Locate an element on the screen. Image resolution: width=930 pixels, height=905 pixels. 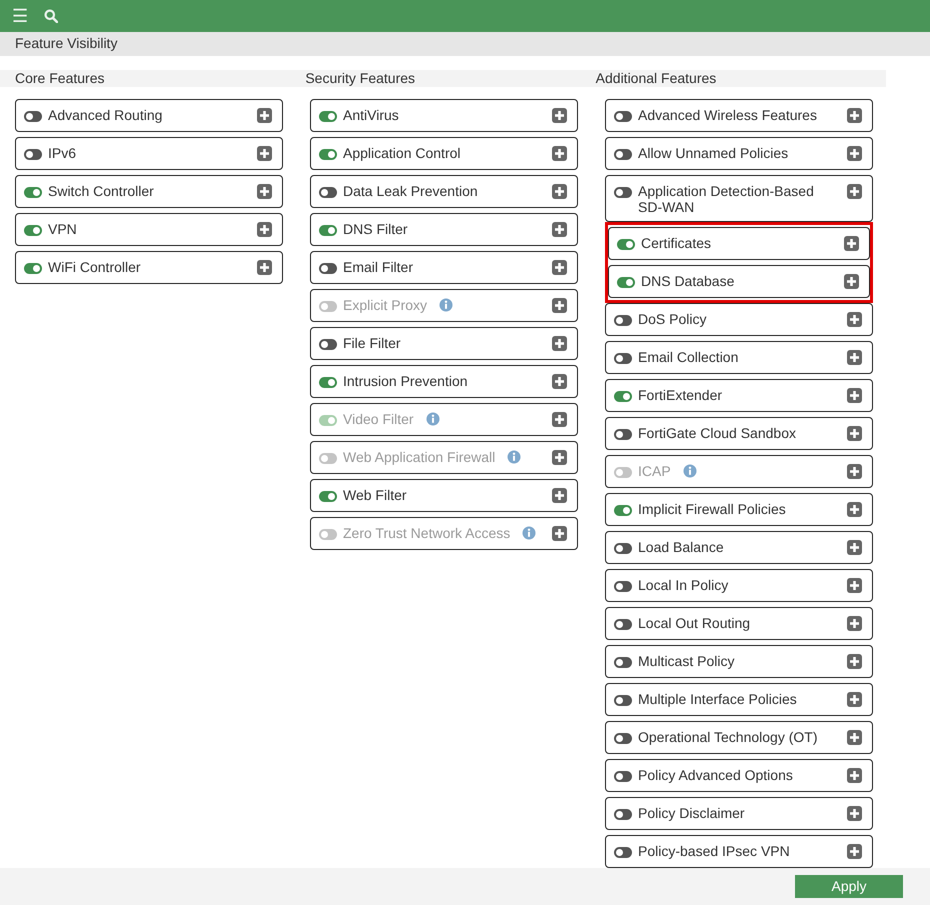
feature-label: Operational Technology (OT) is located at coordinates (728, 737).